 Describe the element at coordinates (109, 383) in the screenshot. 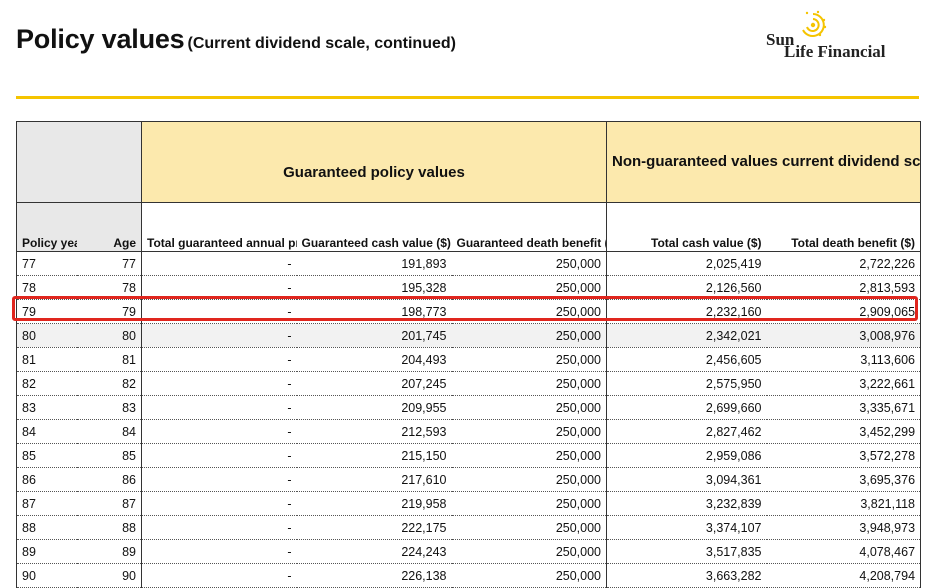

I see `cell-age: 82` at that location.